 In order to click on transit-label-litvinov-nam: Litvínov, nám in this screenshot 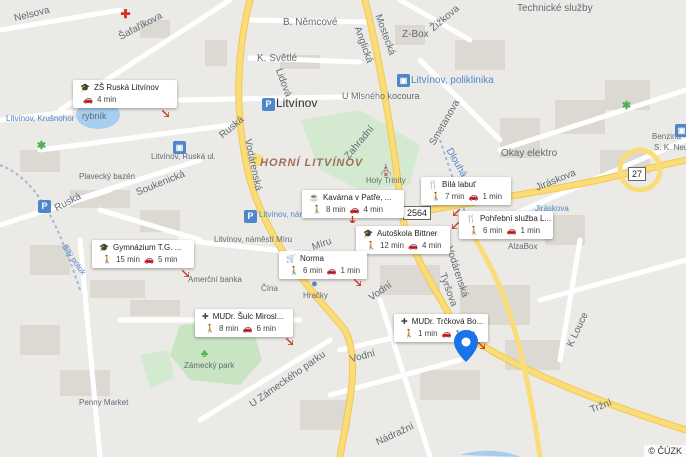, I will do `click(282, 214)`.